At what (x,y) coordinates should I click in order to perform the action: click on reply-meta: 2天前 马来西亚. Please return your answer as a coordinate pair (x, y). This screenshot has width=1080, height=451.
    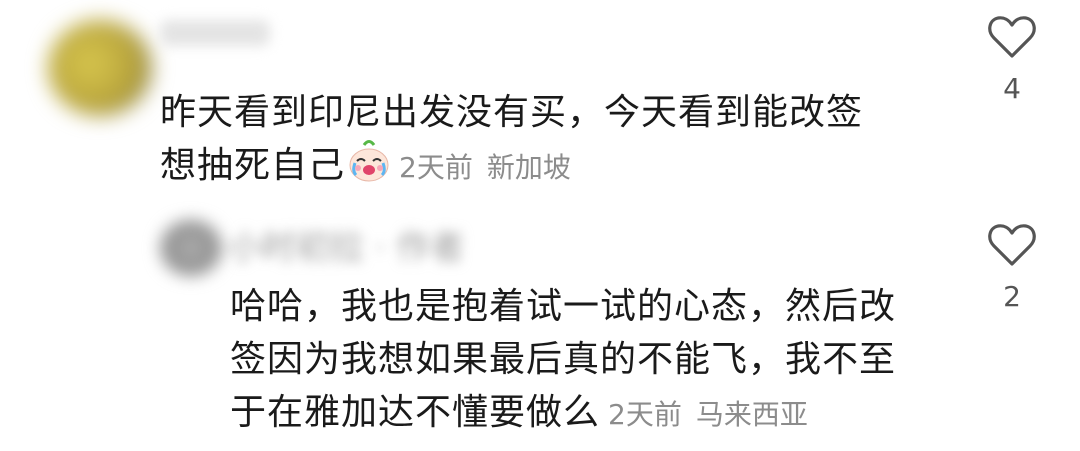
    Looking at the image, I should click on (708, 414).